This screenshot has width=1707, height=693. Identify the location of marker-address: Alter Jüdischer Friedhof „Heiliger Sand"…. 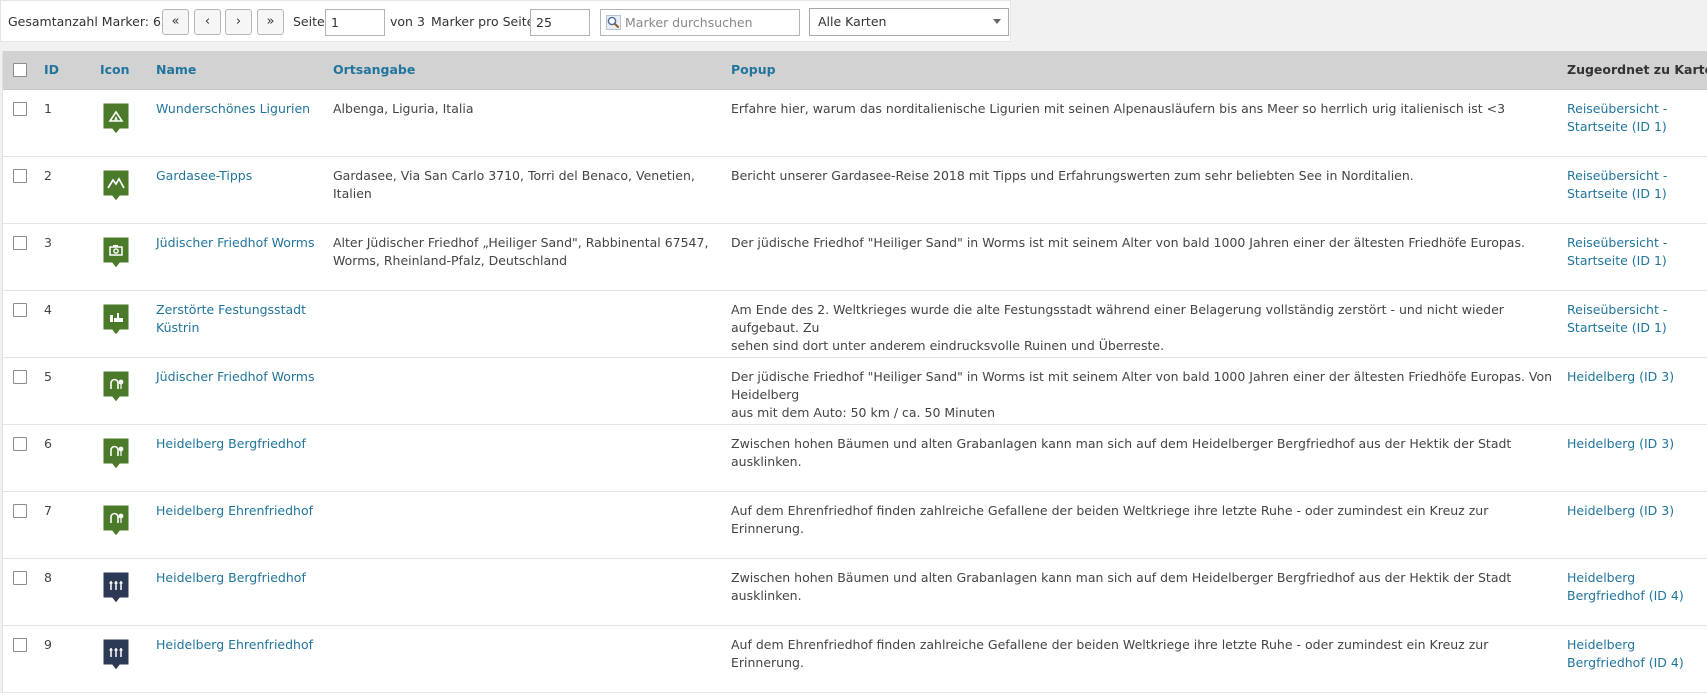
(521, 242).